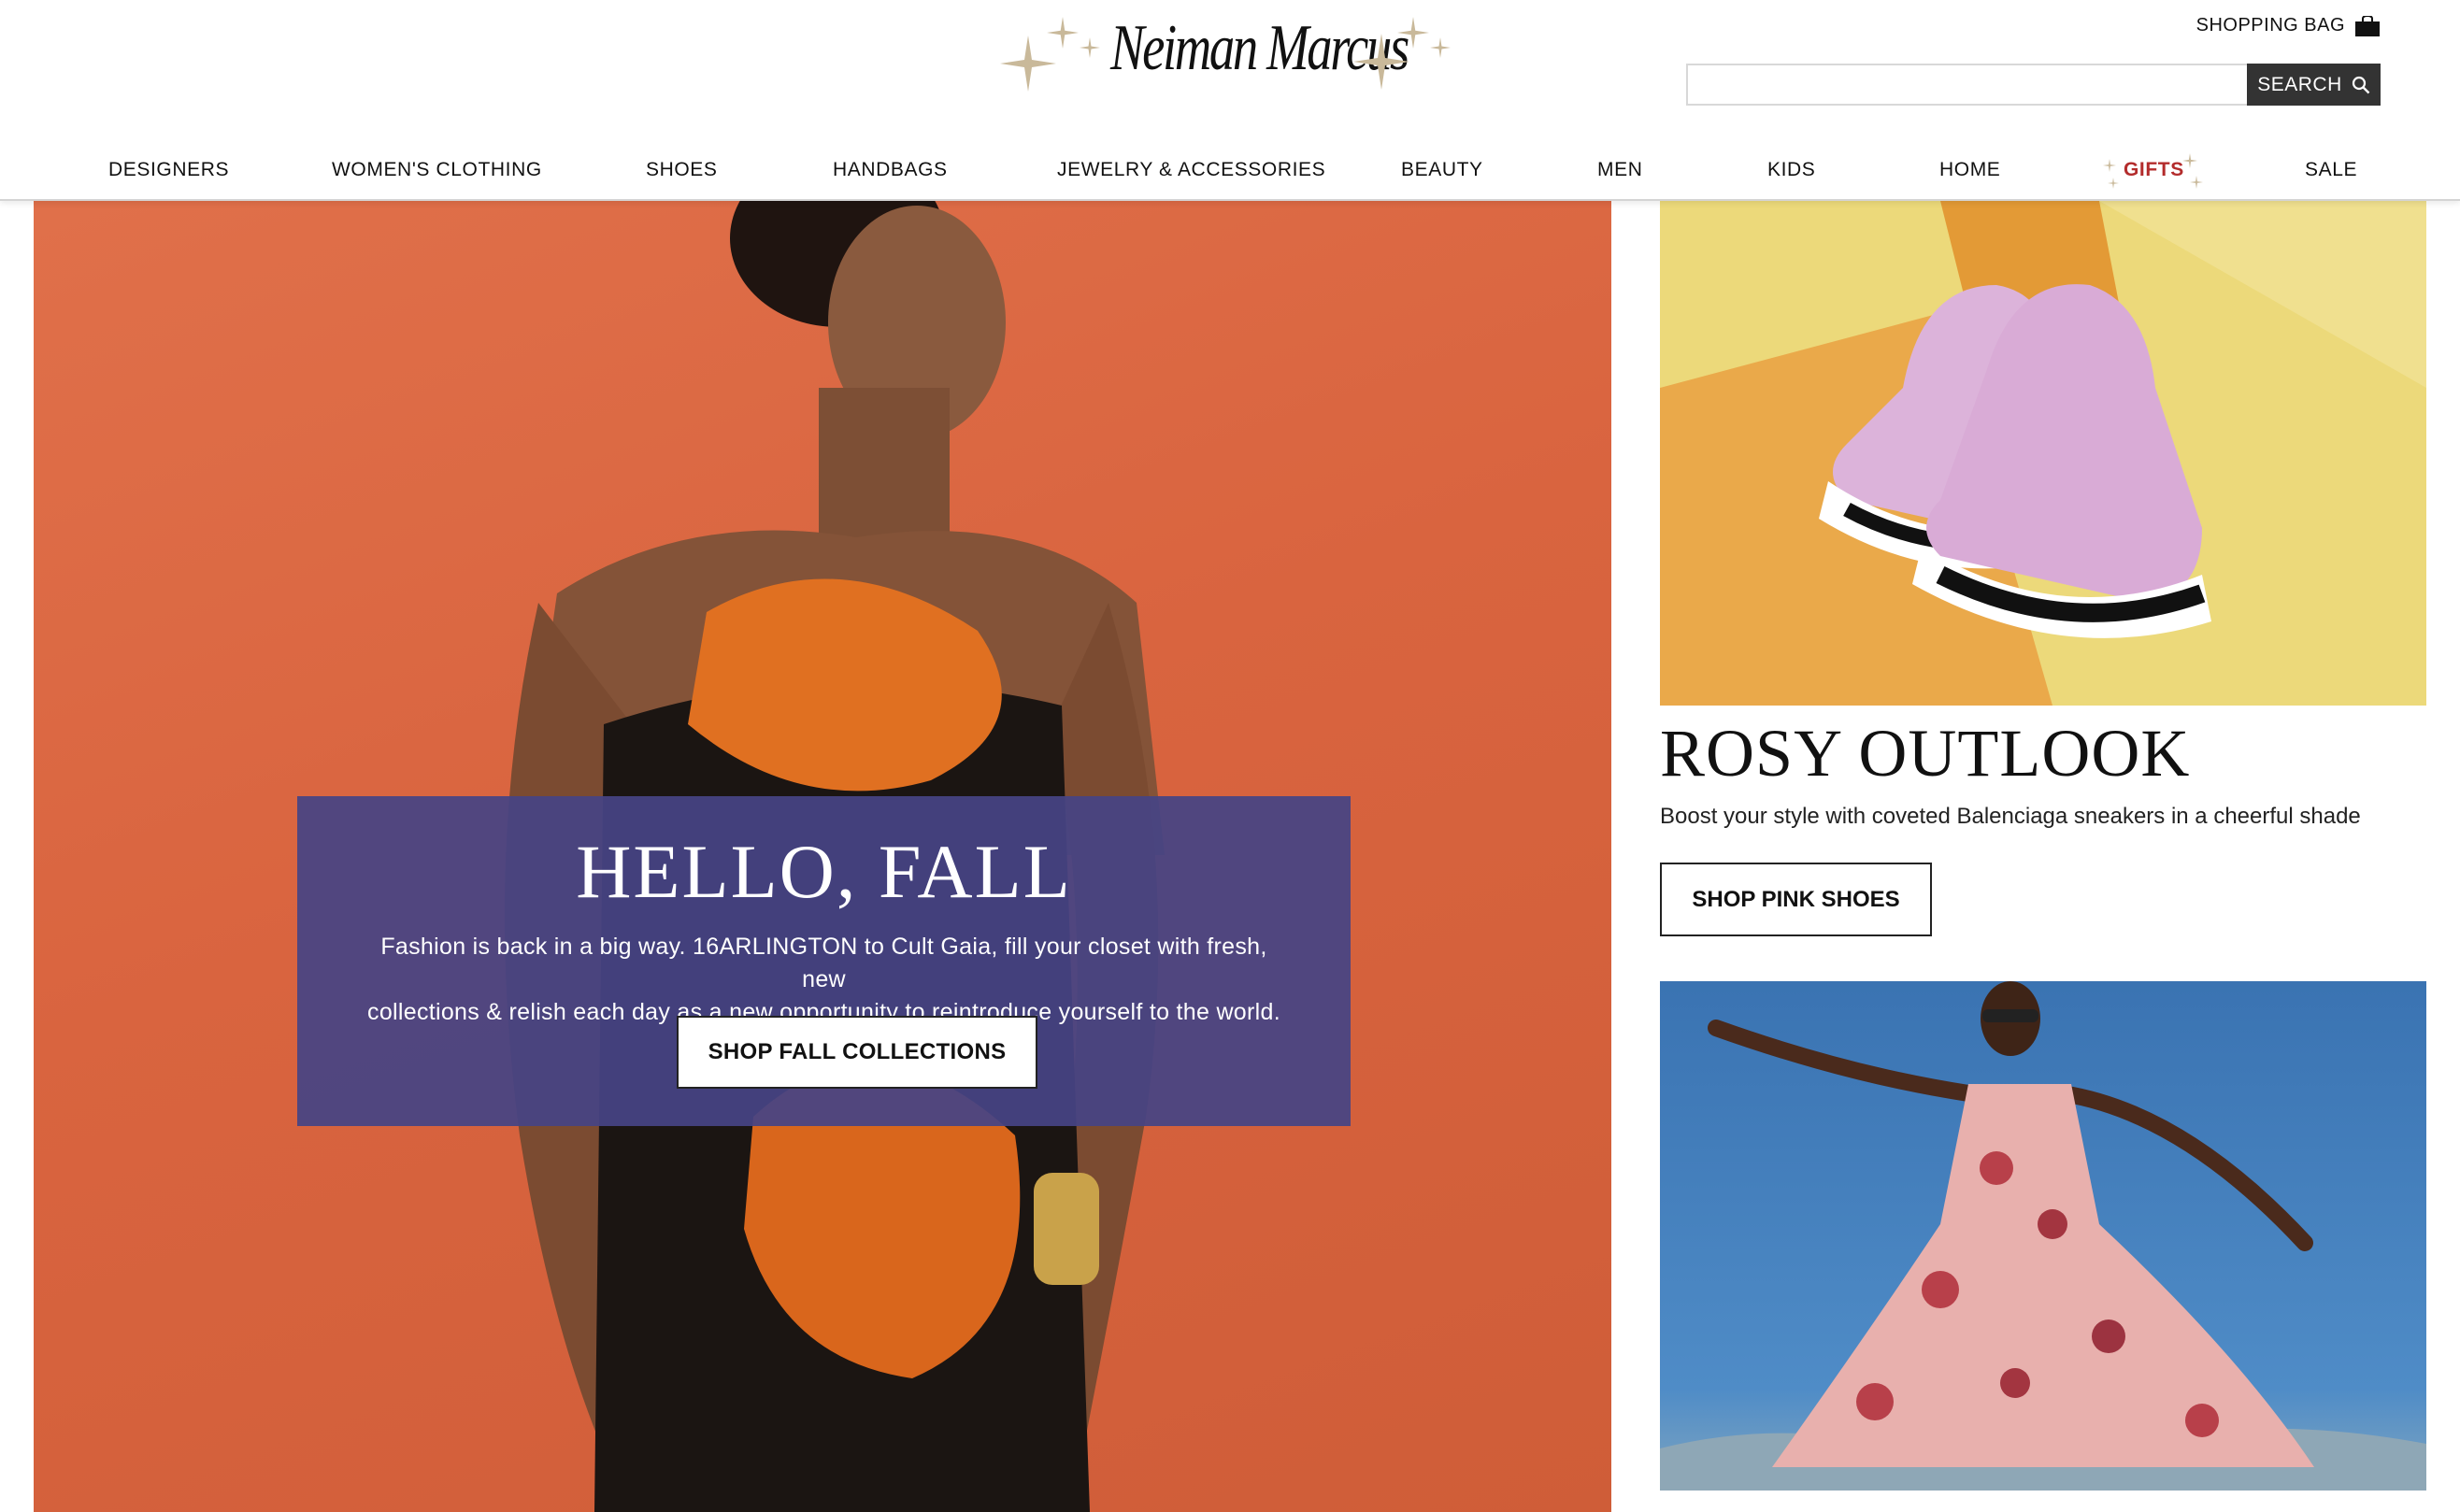 The width and height of the screenshot is (2460, 1512). I want to click on promo-title: ROSY OUTLOOK, so click(1925, 753).